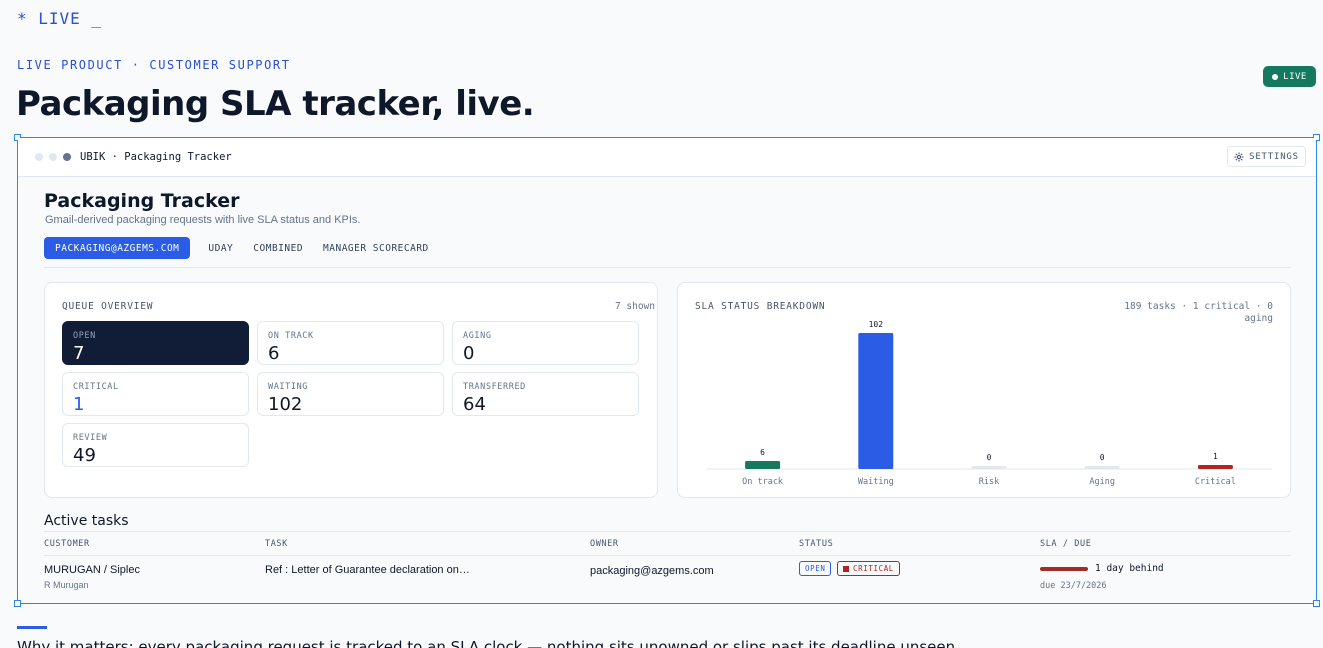  Describe the element at coordinates (1275, 76) in the screenshot. I see `live-dot-icon` at that location.